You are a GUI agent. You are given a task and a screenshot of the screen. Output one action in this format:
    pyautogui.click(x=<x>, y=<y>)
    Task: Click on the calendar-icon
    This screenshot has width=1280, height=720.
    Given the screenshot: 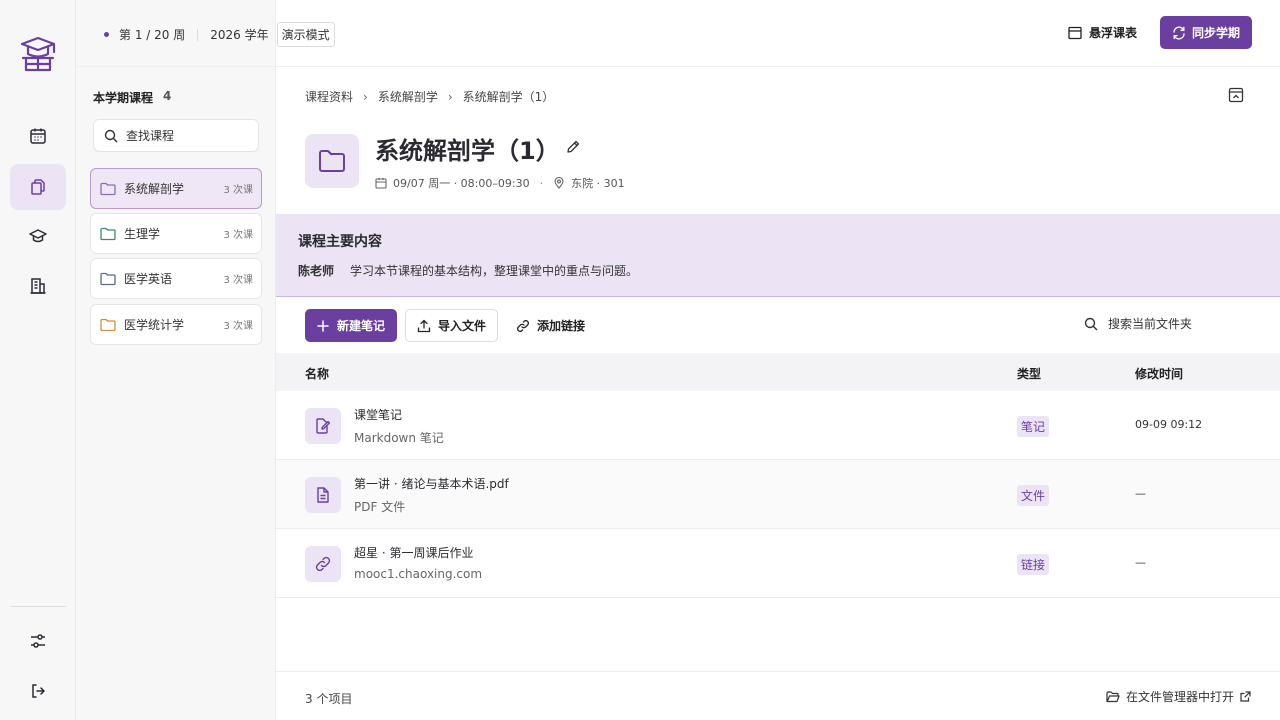 What is the action you would take?
    pyautogui.click(x=38, y=136)
    